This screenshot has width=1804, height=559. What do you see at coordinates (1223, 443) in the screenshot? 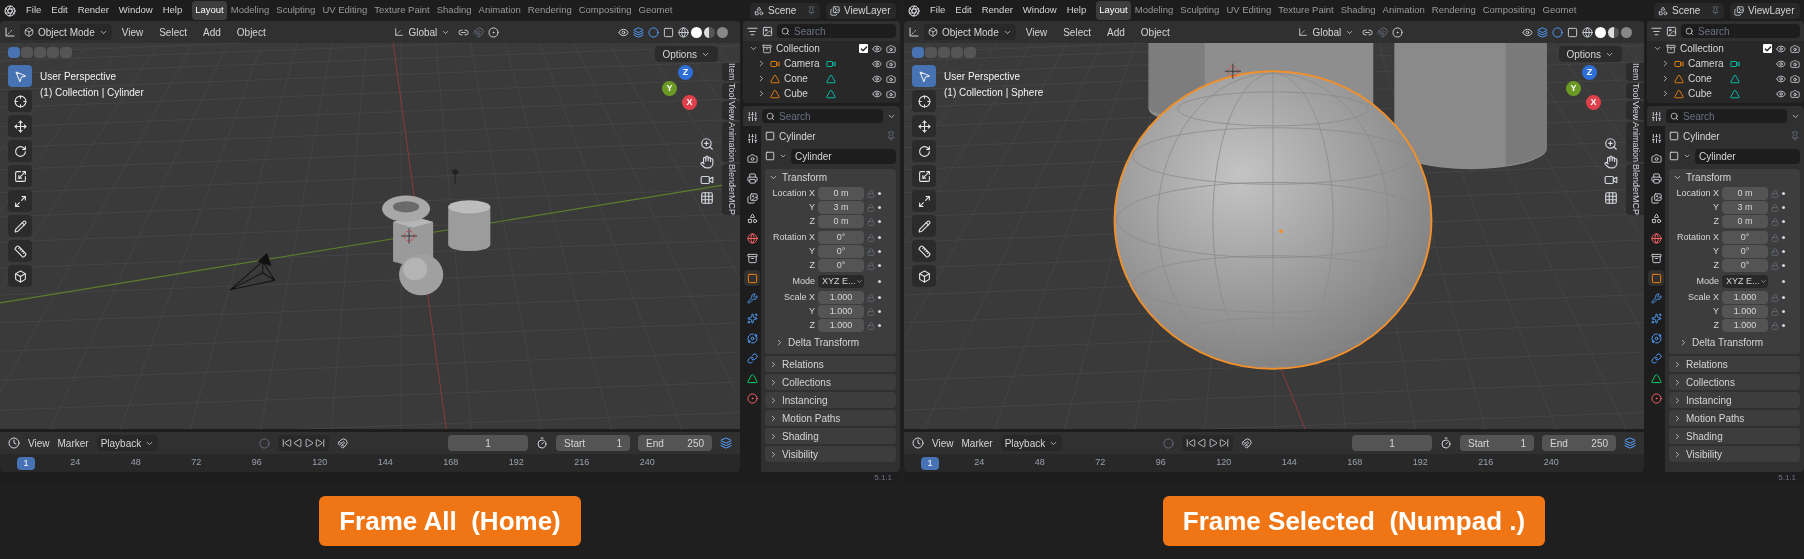
I see `jump-end-icon` at bounding box center [1223, 443].